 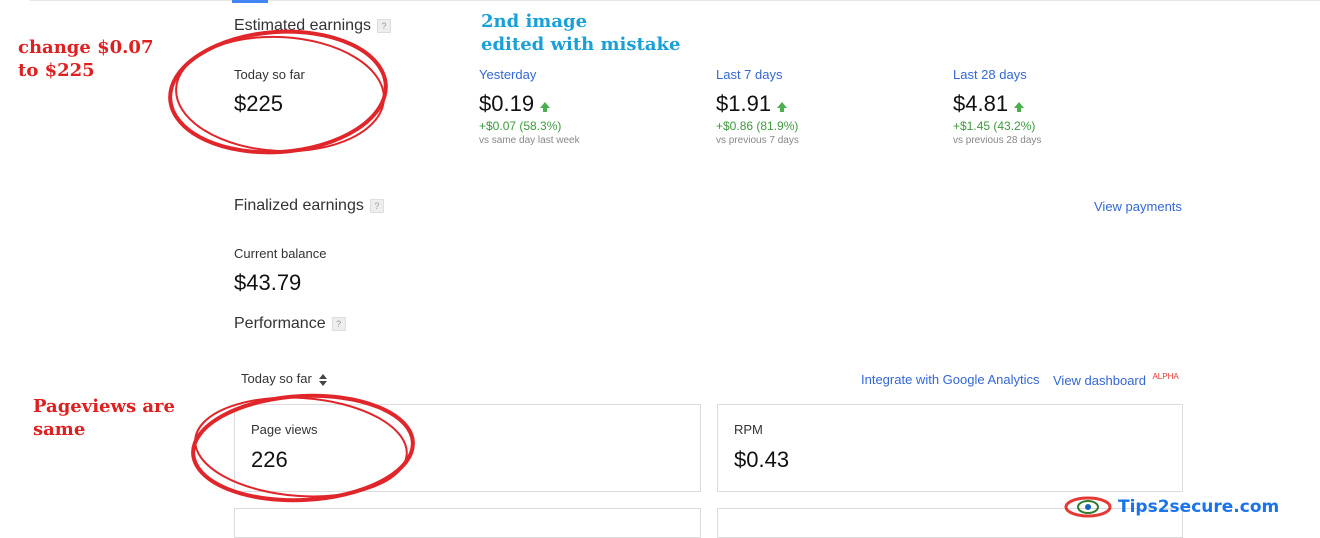 I want to click on sort-arrows-icon, so click(x=323, y=379).